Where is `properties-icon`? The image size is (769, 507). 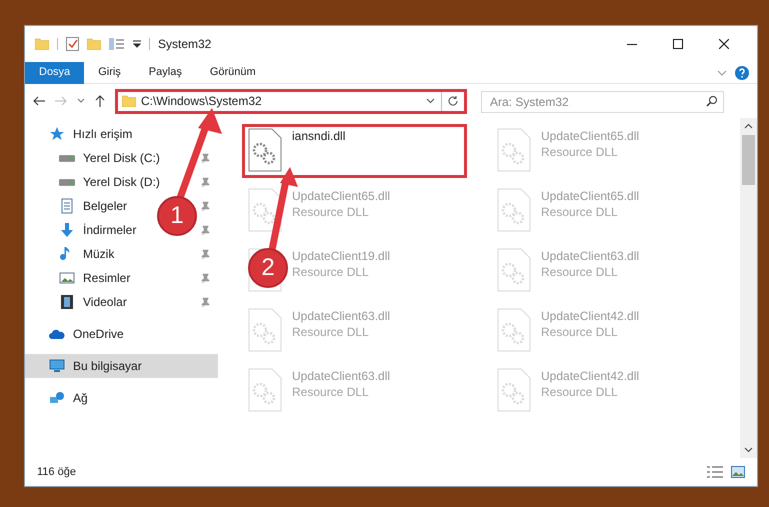 properties-icon is located at coordinates (117, 44).